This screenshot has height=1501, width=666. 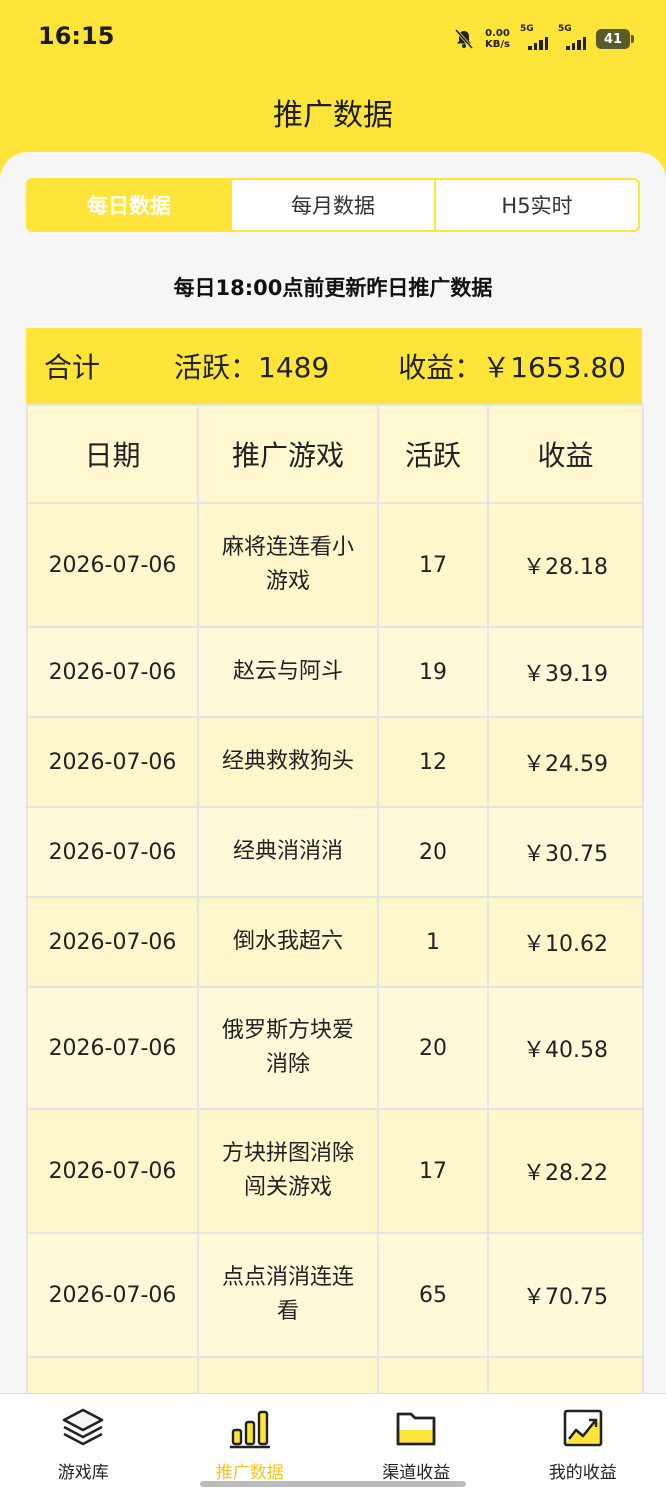 What do you see at coordinates (72, 366) in the screenshot?
I see `summary-label: 合计` at bounding box center [72, 366].